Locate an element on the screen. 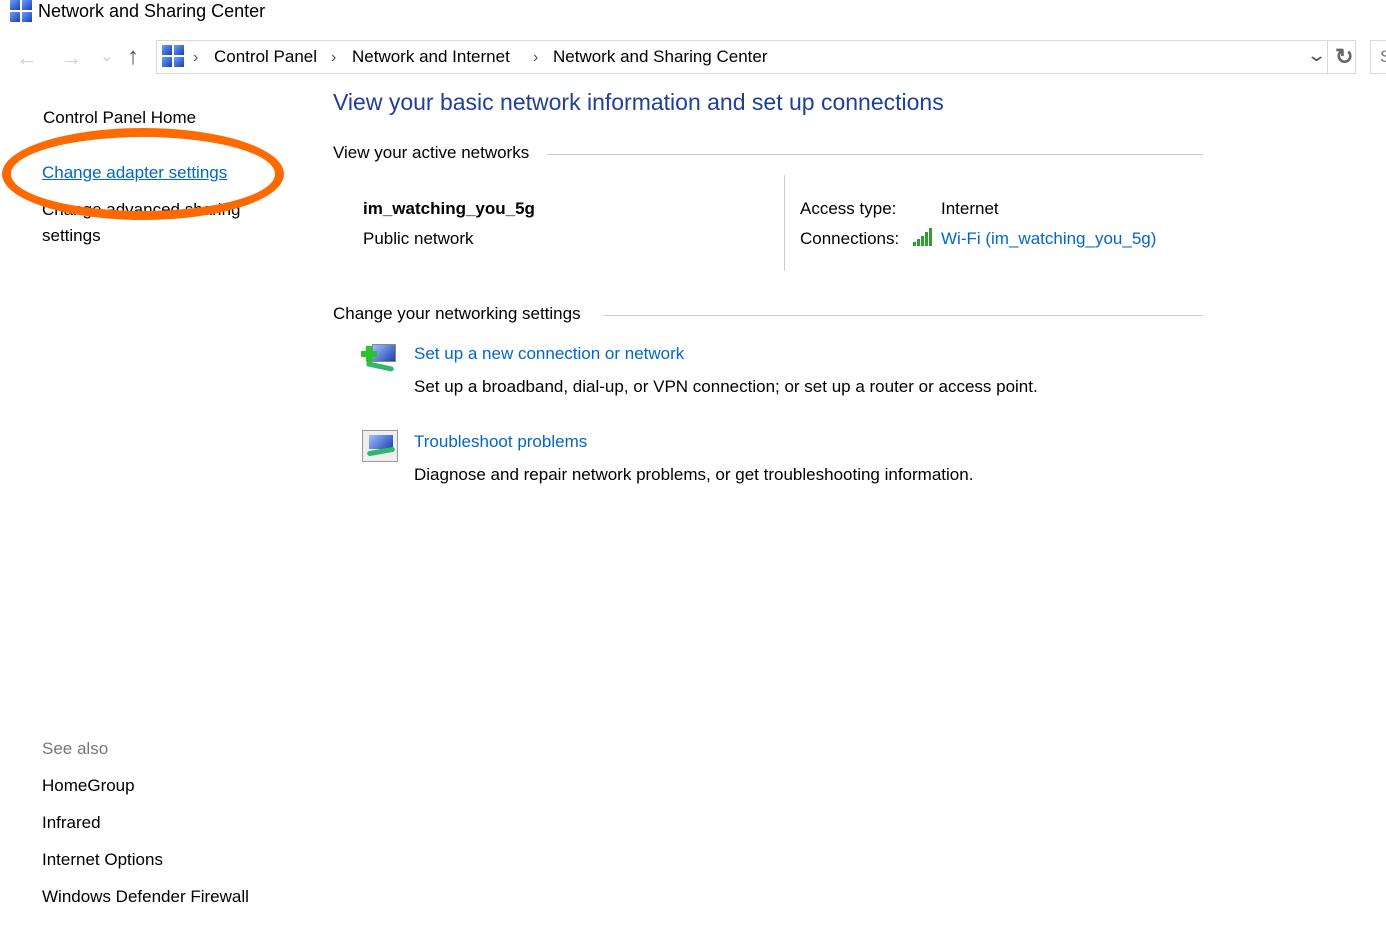 This screenshot has width=1386, height=928. up-button: ↑ is located at coordinates (133, 57).